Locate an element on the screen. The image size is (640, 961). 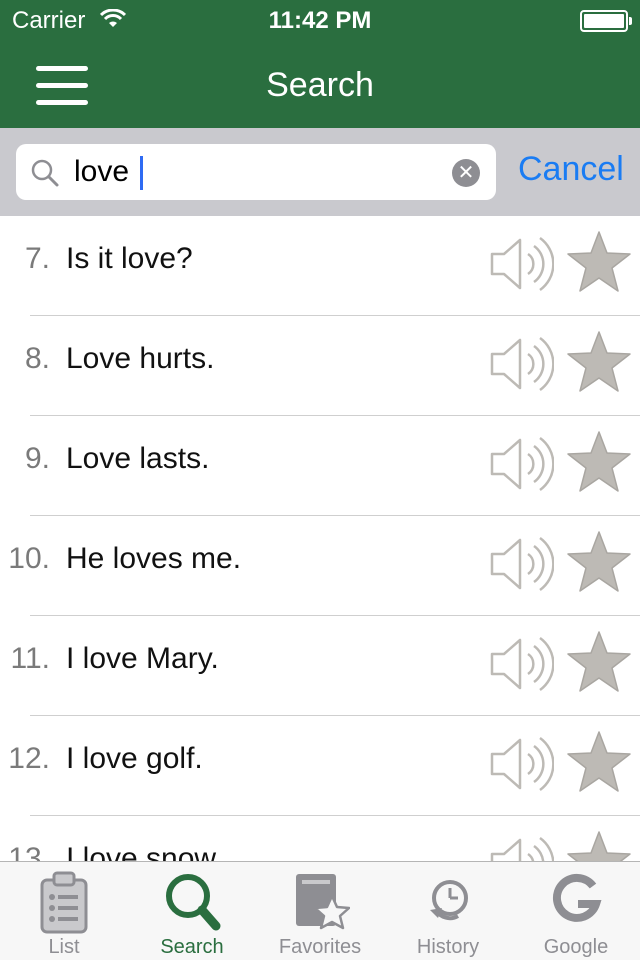
tab-list: List is located at coordinates (64, 911).